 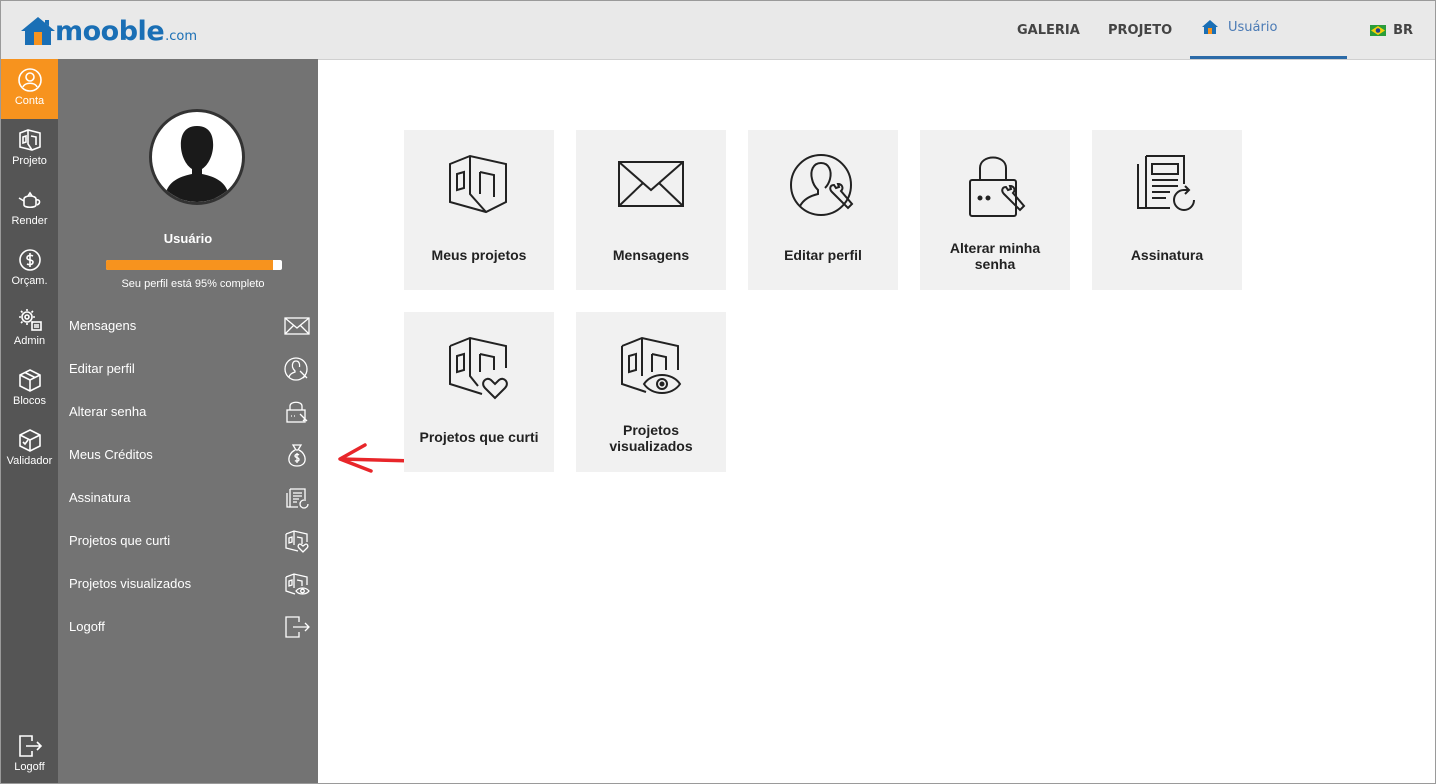 What do you see at coordinates (29, 767) in the screenshot?
I see `strip-label: Logoff` at bounding box center [29, 767].